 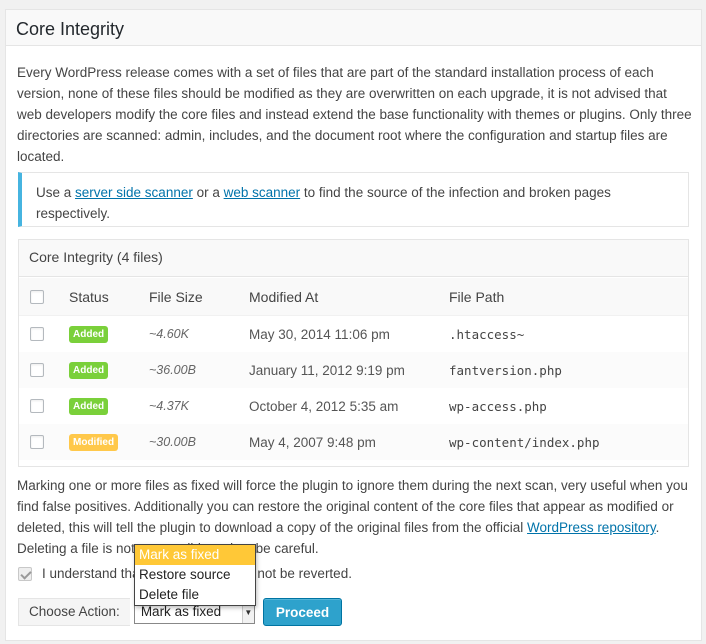 I want to click on file-size: ~36.00B, so click(x=172, y=370).